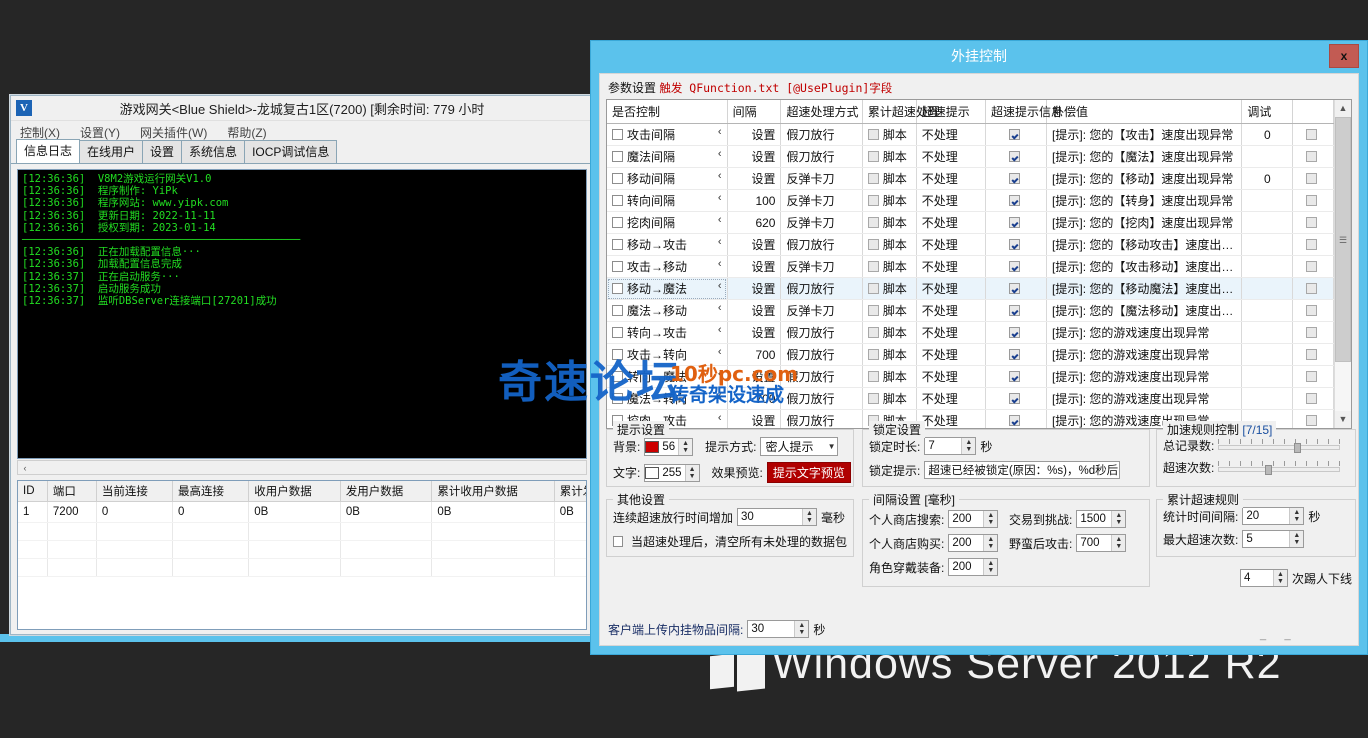 The width and height of the screenshot is (1368, 738). What do you see at coordinates (970, 134) in the screenshot?
I see `table-row: 攻击间隔 ‹ 设置 假刀放行 脚本 不处理 [提示]: 您的【攻击】速度出现异常 0` at bounding box center [970, 134].